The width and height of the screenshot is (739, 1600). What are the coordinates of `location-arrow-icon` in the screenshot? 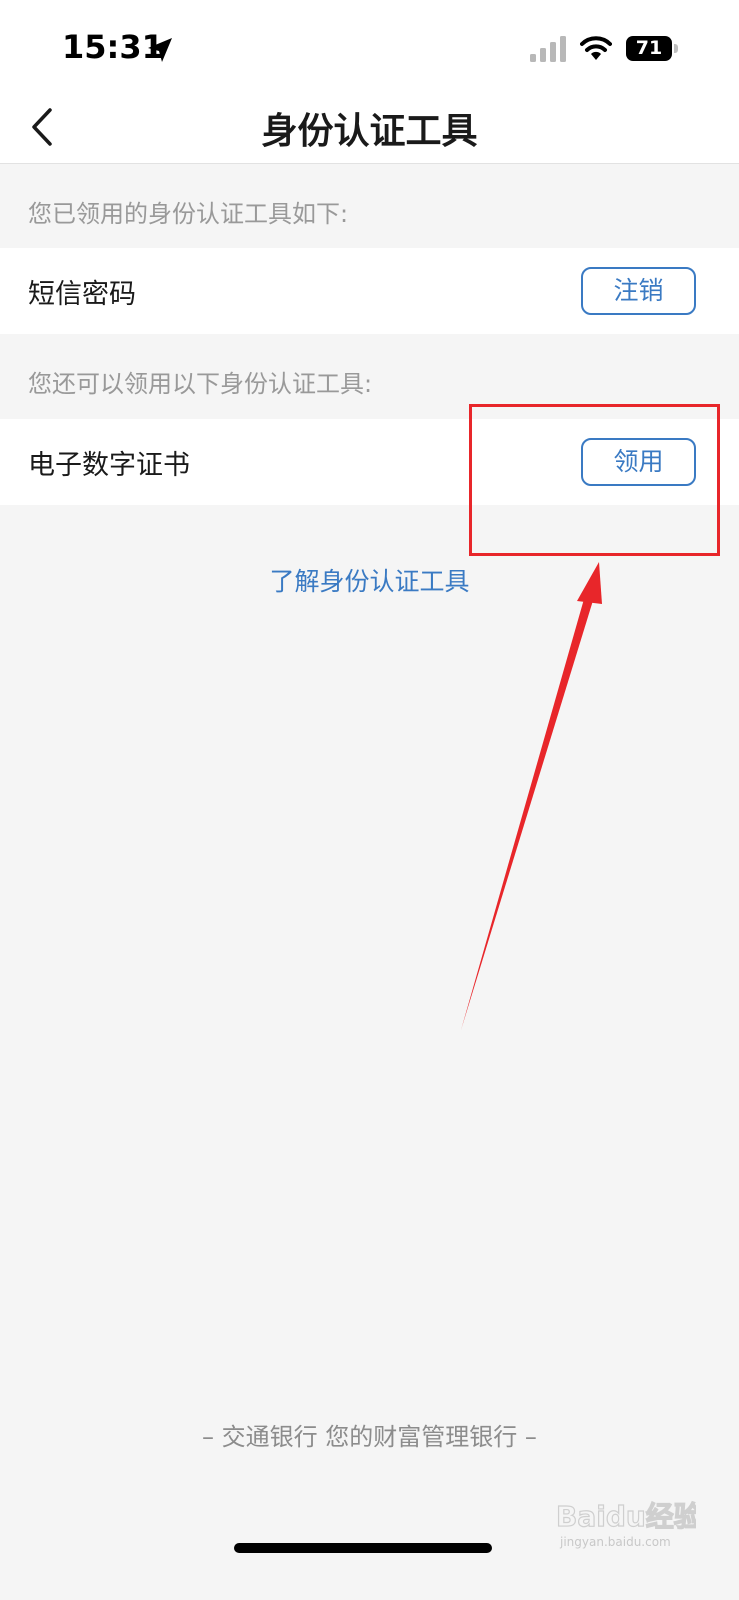 It's located at (160, 50).